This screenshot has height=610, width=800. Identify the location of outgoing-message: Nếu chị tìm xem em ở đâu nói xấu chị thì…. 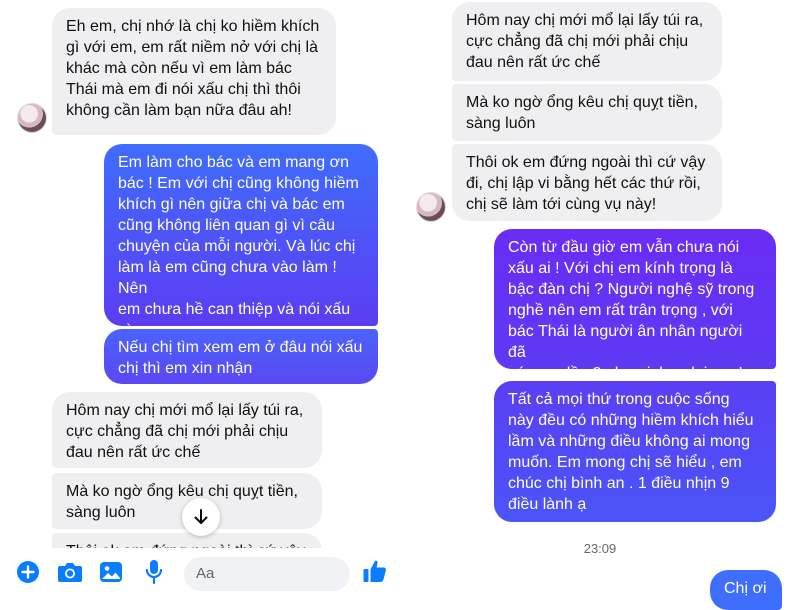
(241, 356).